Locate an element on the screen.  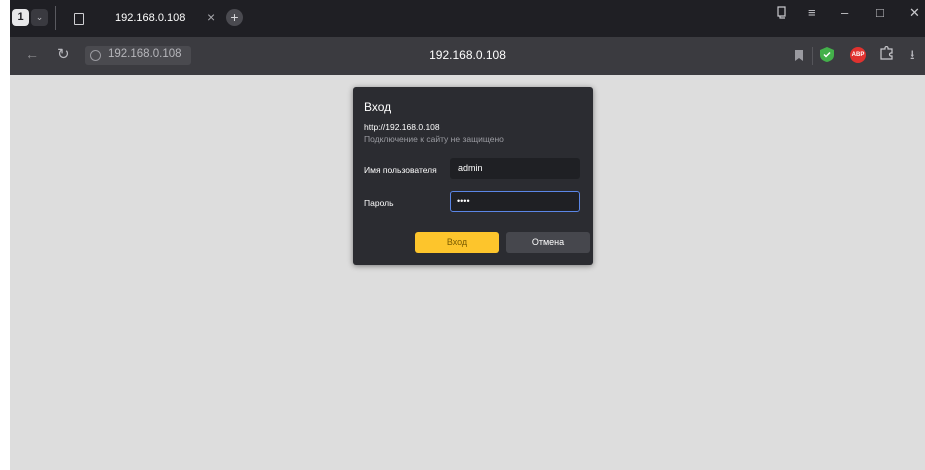
page-icon is located at coordinates (79, 19).